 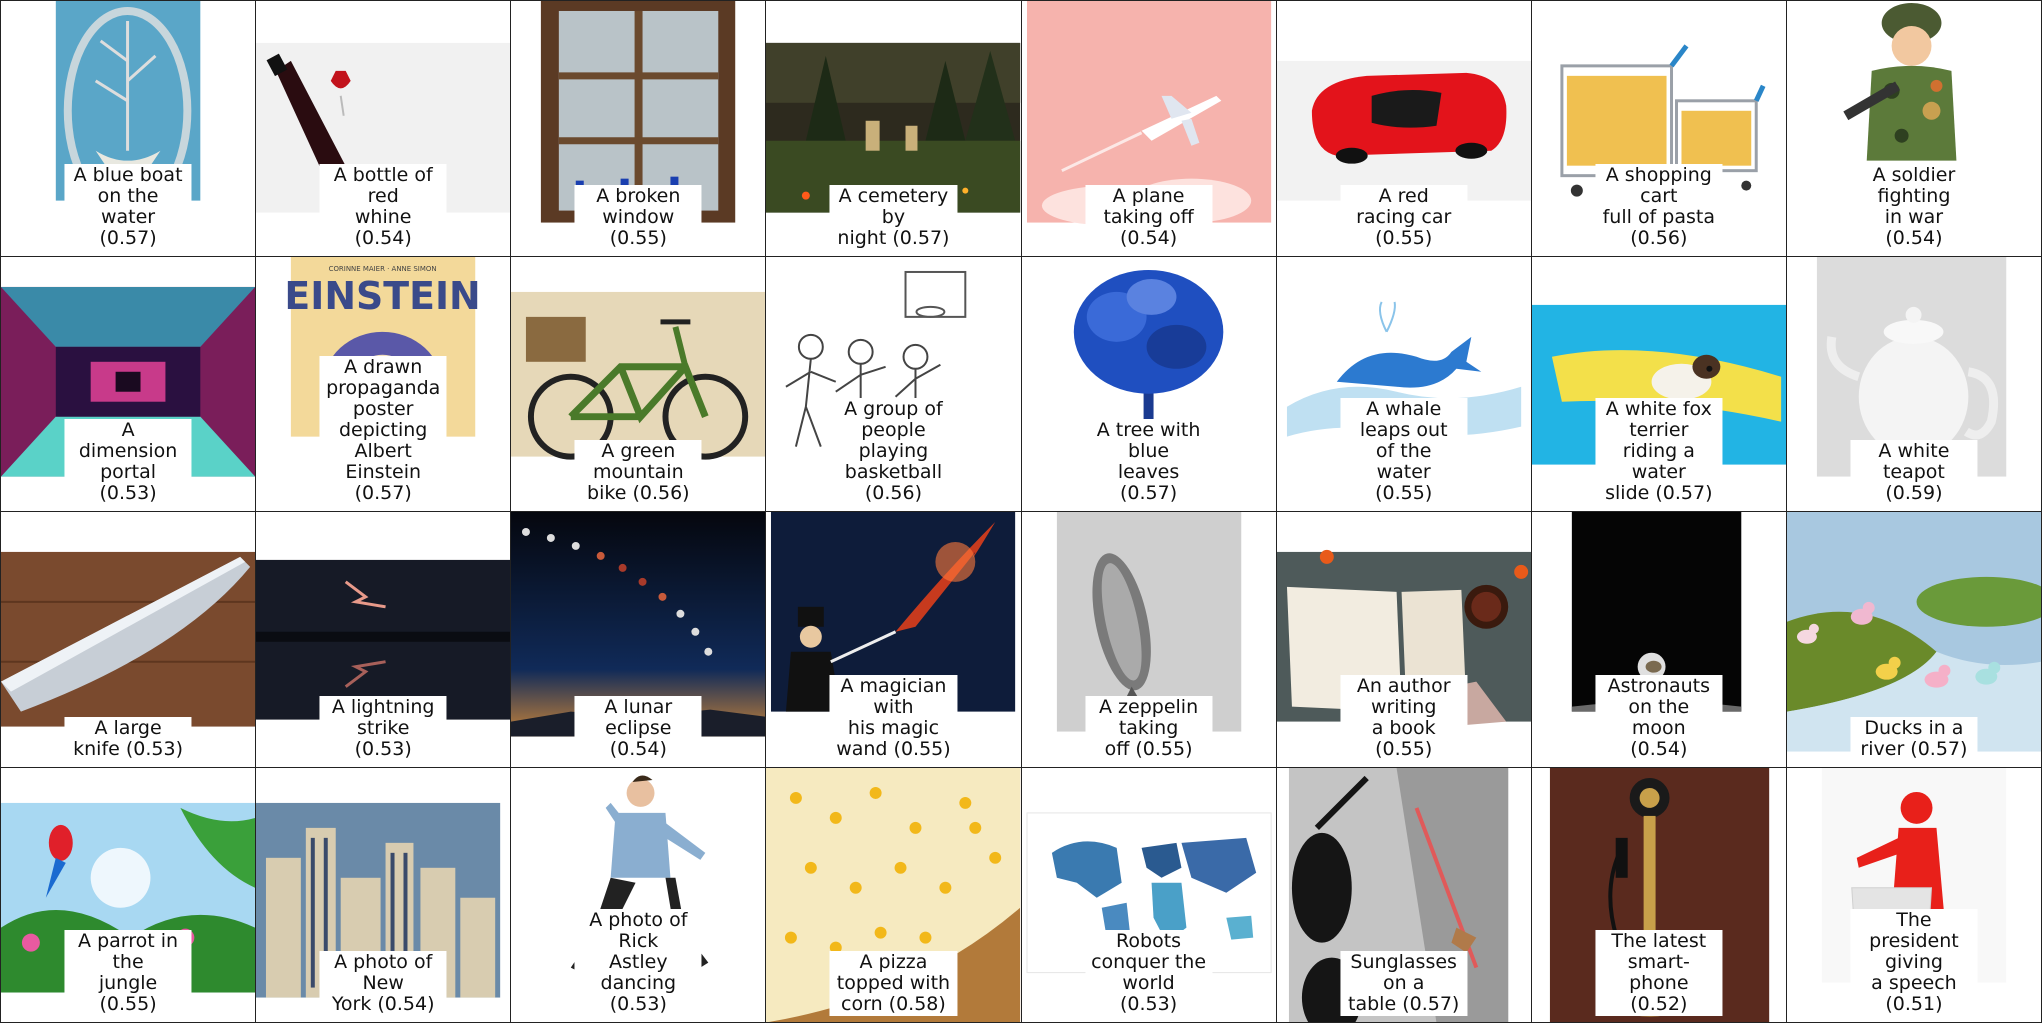 I want to click on grid-cell-racecar: A red racing car (0.55), so click(x=1404, y=129).